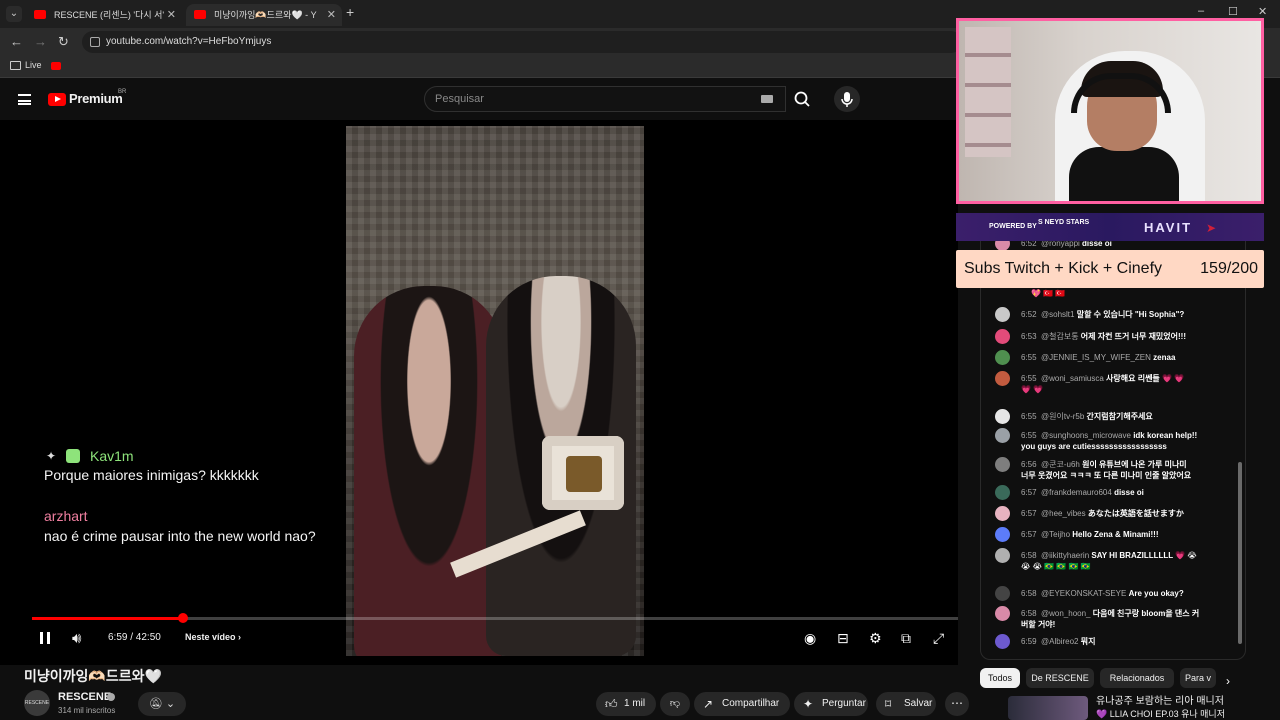 The width and height of the screenshot is (1280, 720). What do you see at coordinates (1201, 11) in the screenshot?
I see `minimize-button: –` at bounding box center [1201, 11].